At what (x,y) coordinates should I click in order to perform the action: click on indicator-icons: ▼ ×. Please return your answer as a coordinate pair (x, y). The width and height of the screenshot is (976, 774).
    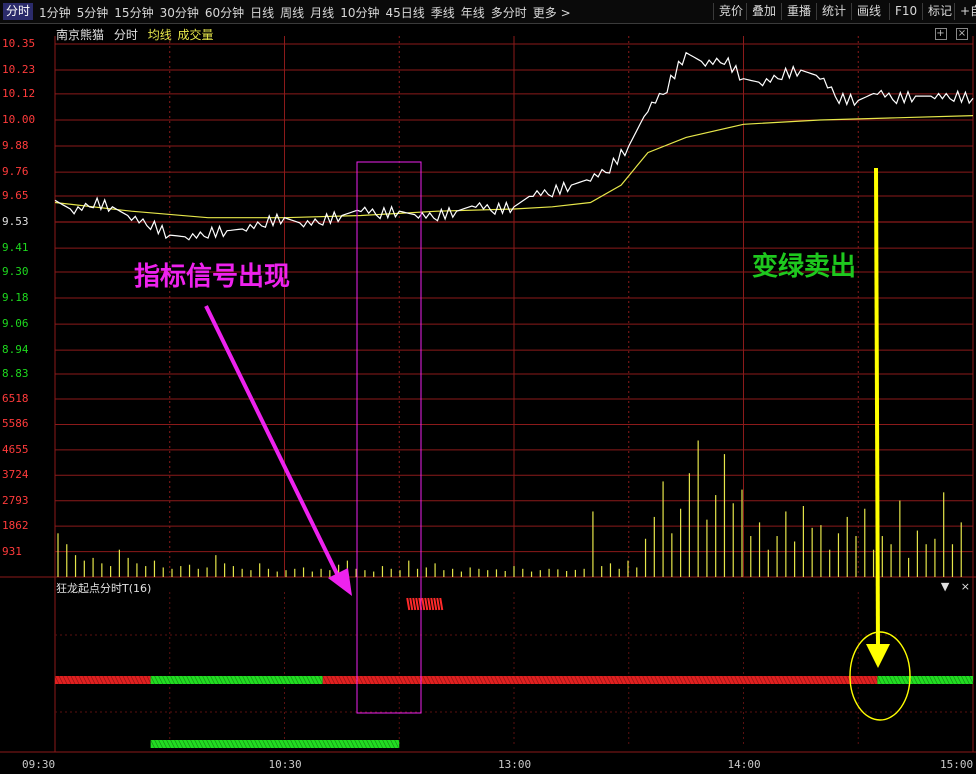
    Looking at the image, I should click on (955, 586).